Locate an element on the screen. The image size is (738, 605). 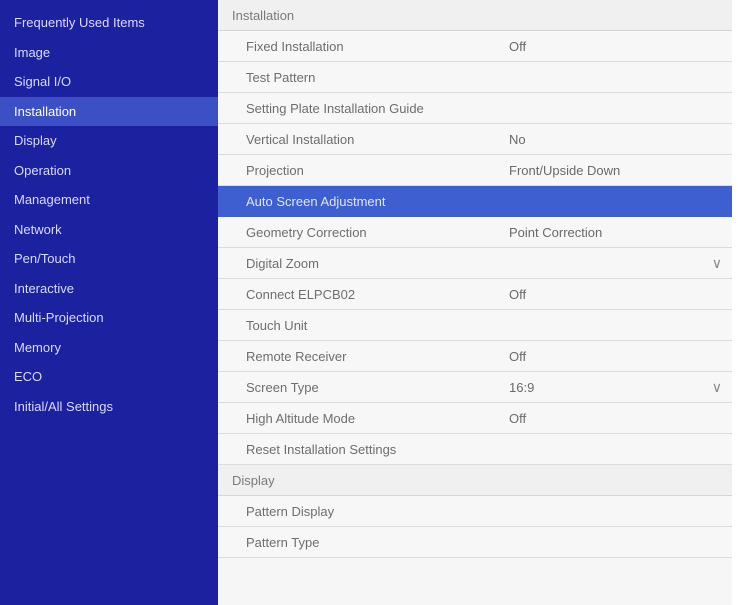
menu-row-auto-screen-adjustment: Auto Screen Adjustment is located at coordinates (475, 201).